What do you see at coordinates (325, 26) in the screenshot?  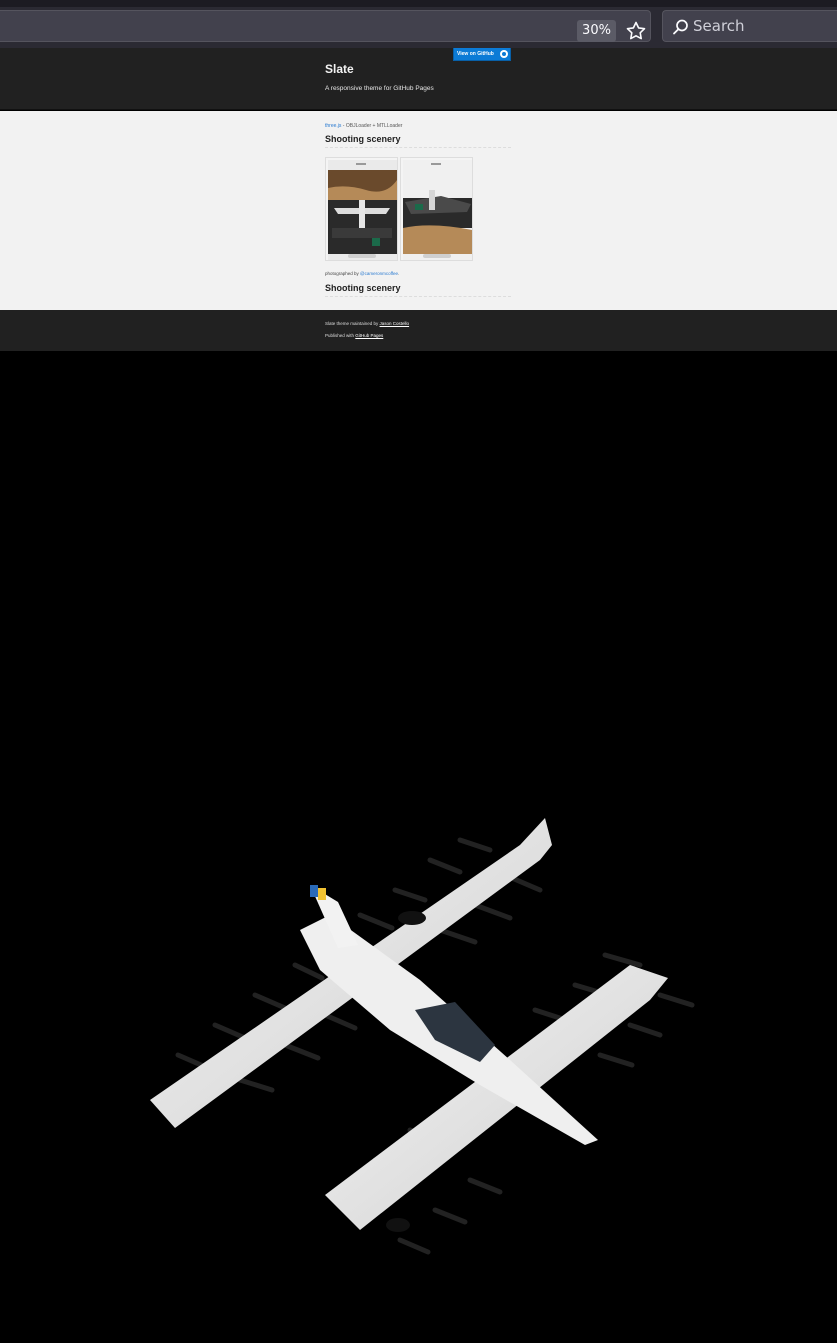 I see `url-bar: 30%` at bounding box center [325, 26].